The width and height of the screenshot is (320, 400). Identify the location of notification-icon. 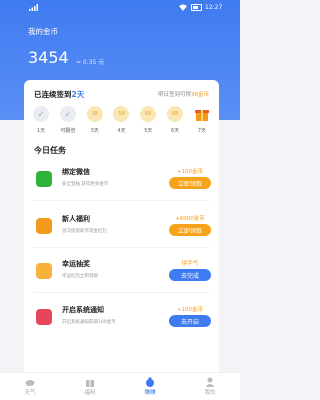
(44, 317).